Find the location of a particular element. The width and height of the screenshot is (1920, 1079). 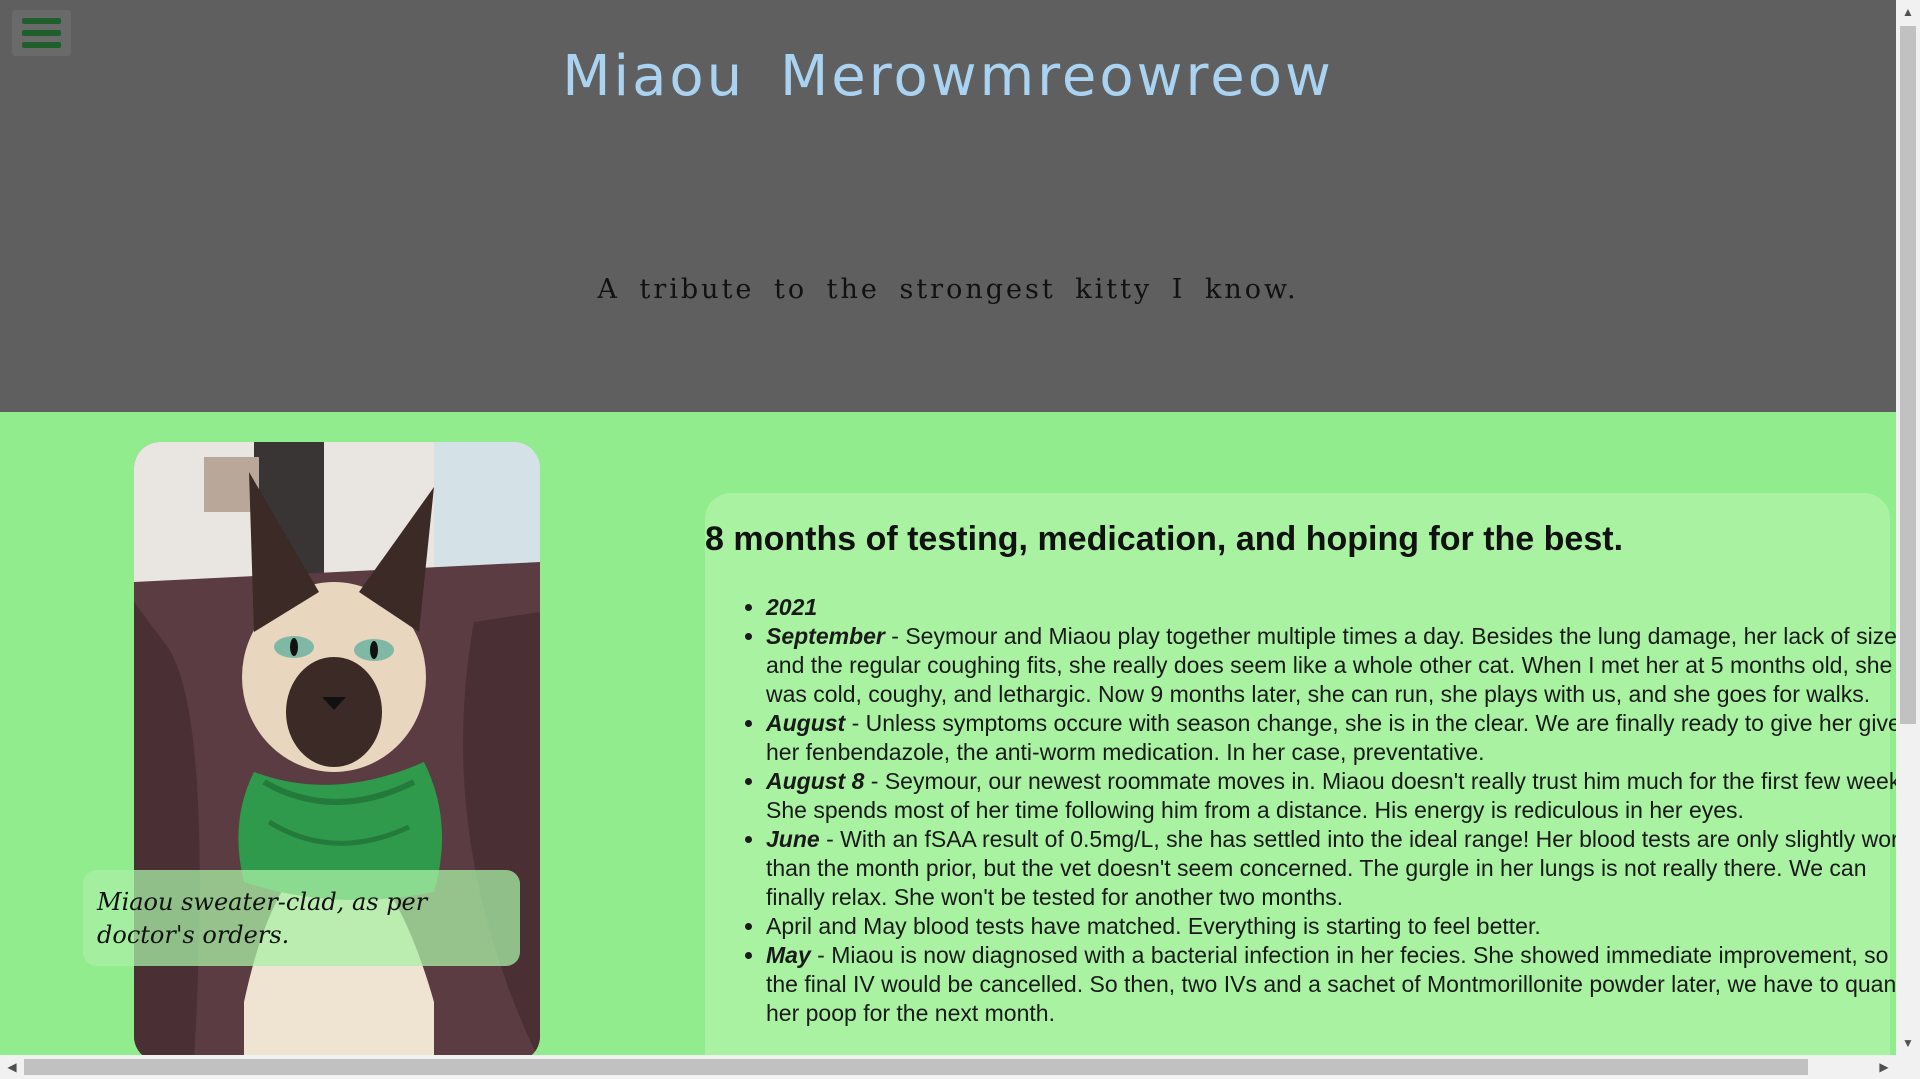

scroll-left-icon: ◀ is located at coordinates (12, 1067).